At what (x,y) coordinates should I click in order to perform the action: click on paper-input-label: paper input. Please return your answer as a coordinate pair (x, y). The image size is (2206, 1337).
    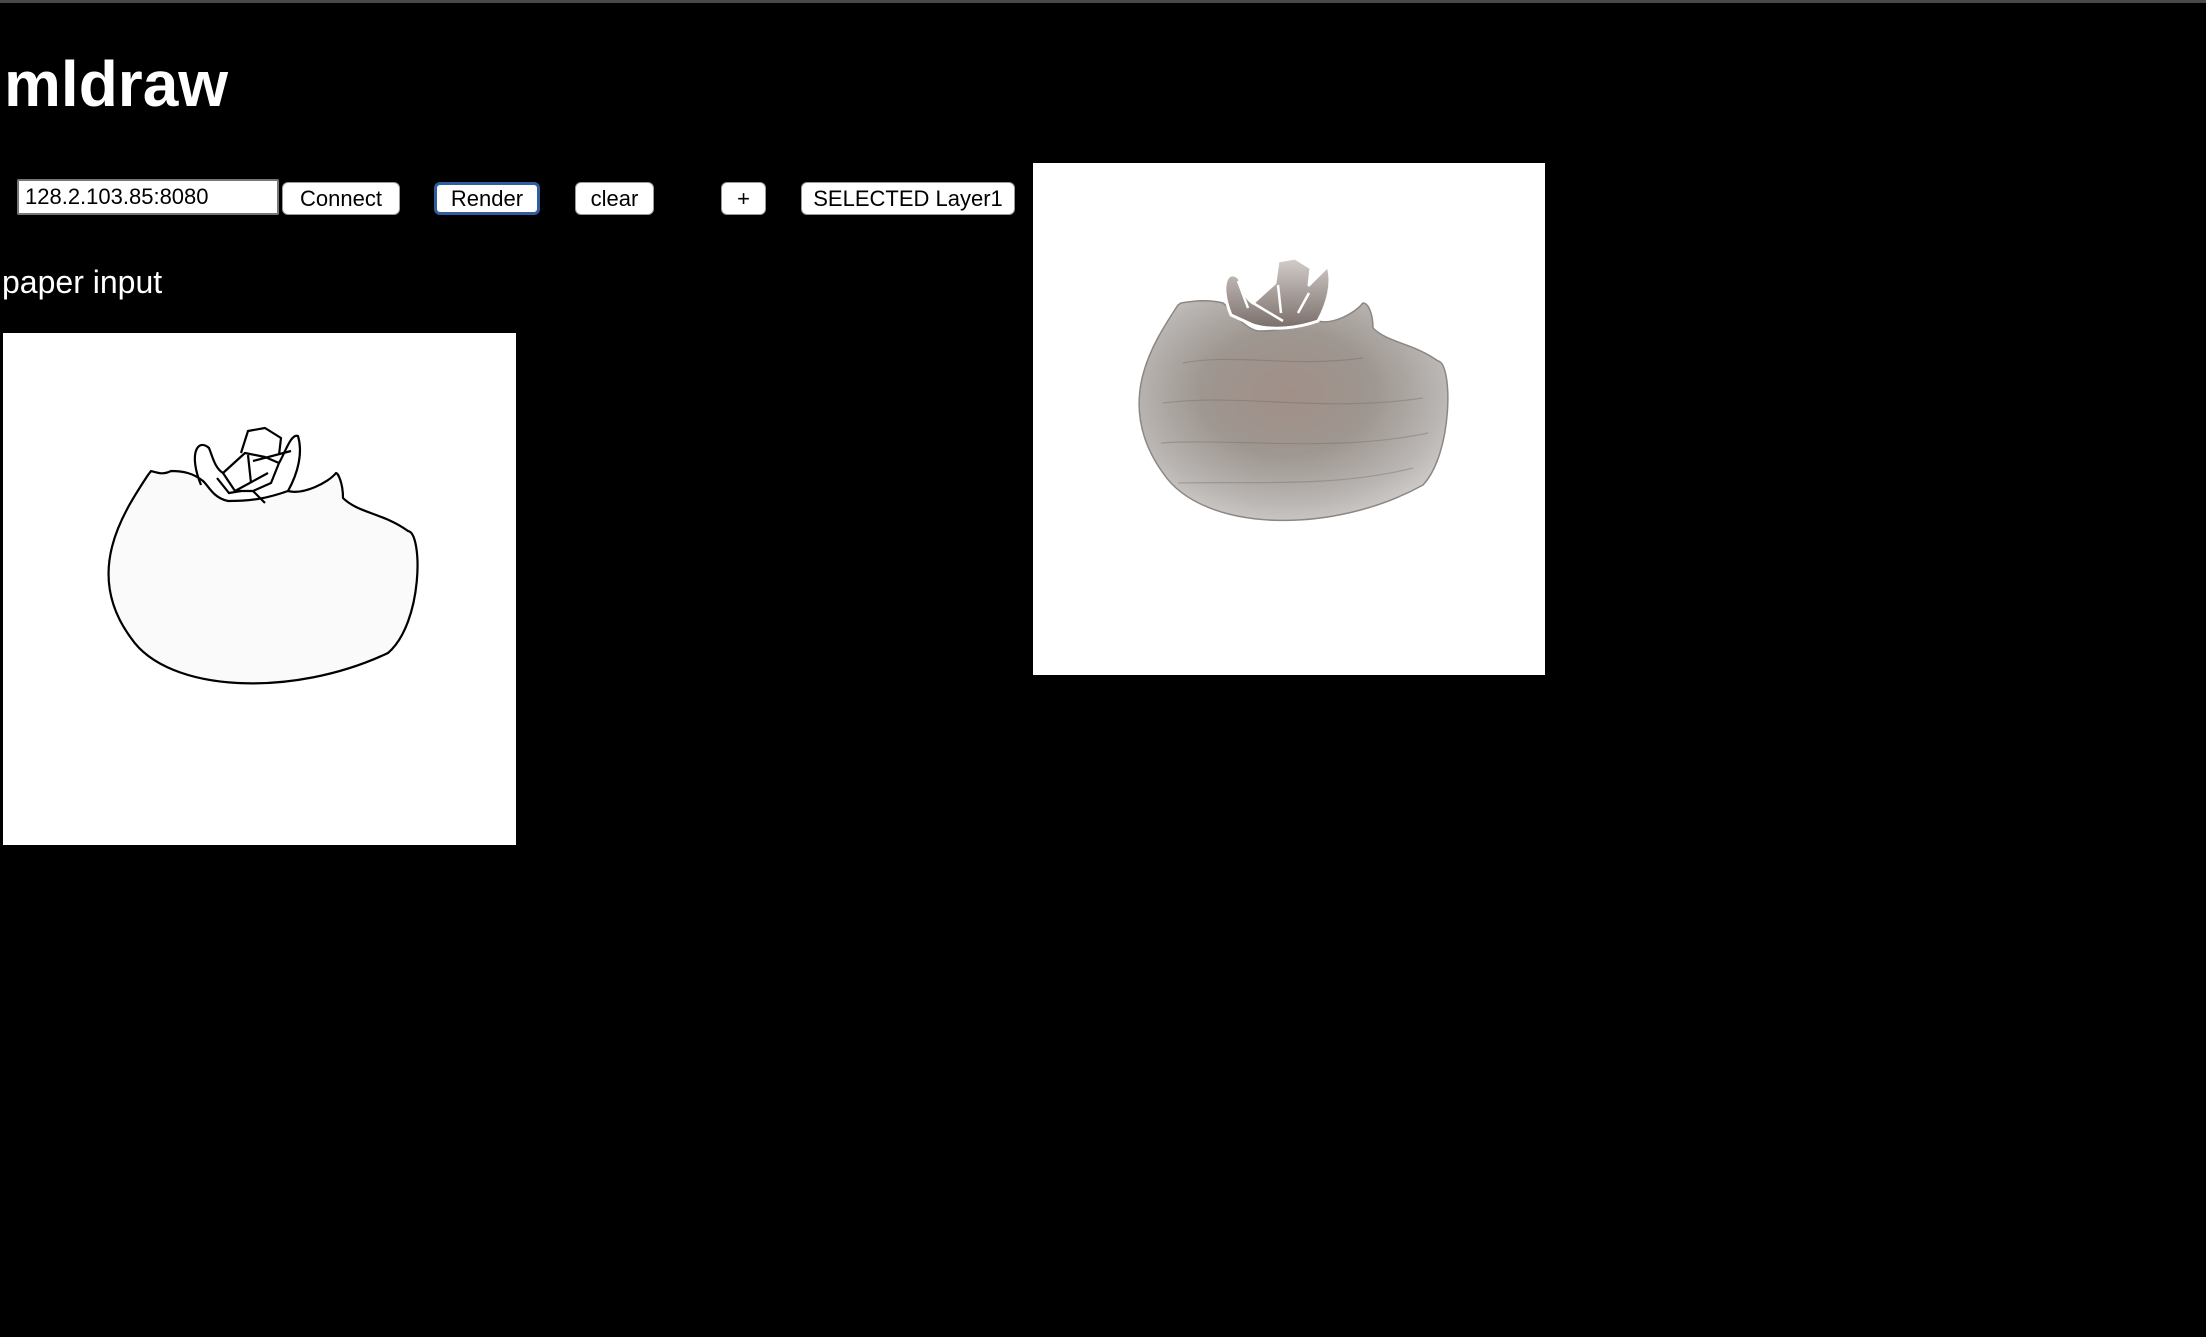
    Looking at the image, I should click on (82, 282).